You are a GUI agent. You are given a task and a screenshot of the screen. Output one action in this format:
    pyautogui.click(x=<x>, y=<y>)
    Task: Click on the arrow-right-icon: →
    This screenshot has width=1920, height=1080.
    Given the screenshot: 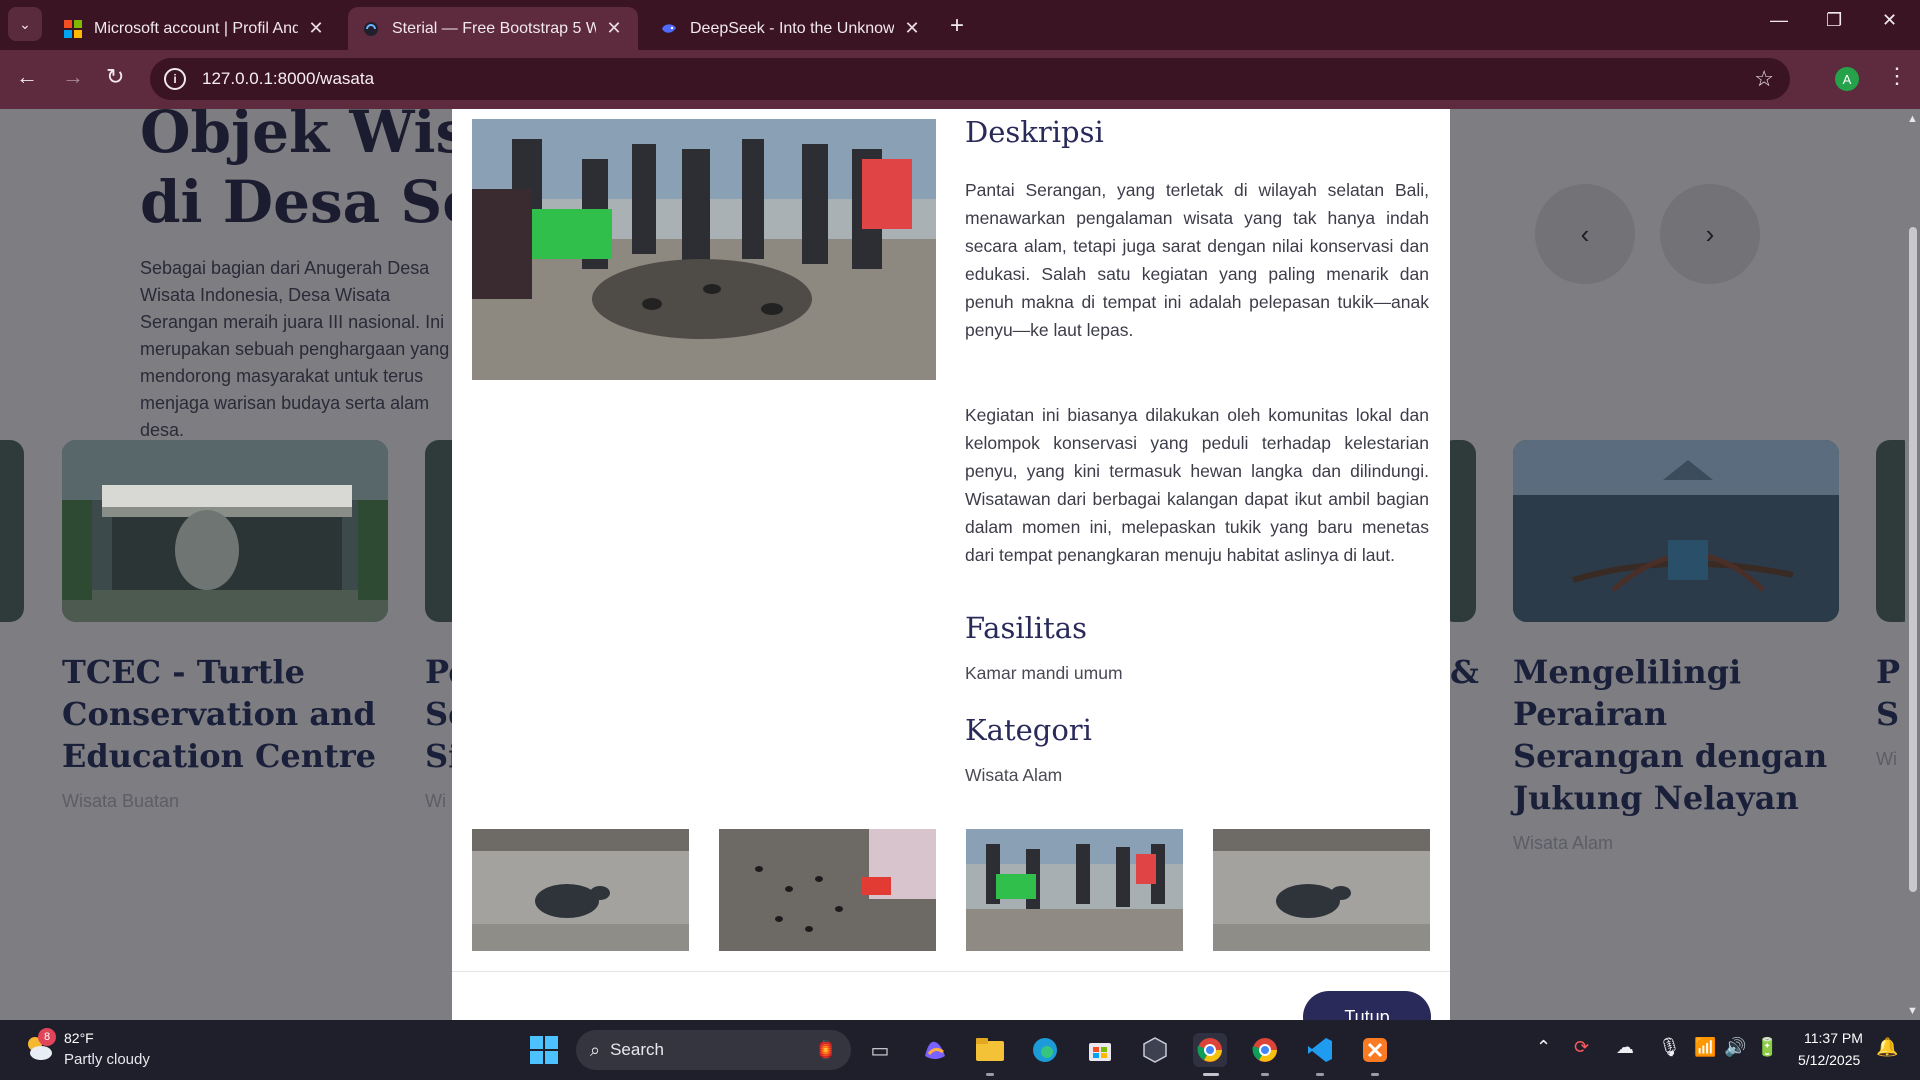 What is the action you would take?
    pyautogui.click(x=73, y=76)
    